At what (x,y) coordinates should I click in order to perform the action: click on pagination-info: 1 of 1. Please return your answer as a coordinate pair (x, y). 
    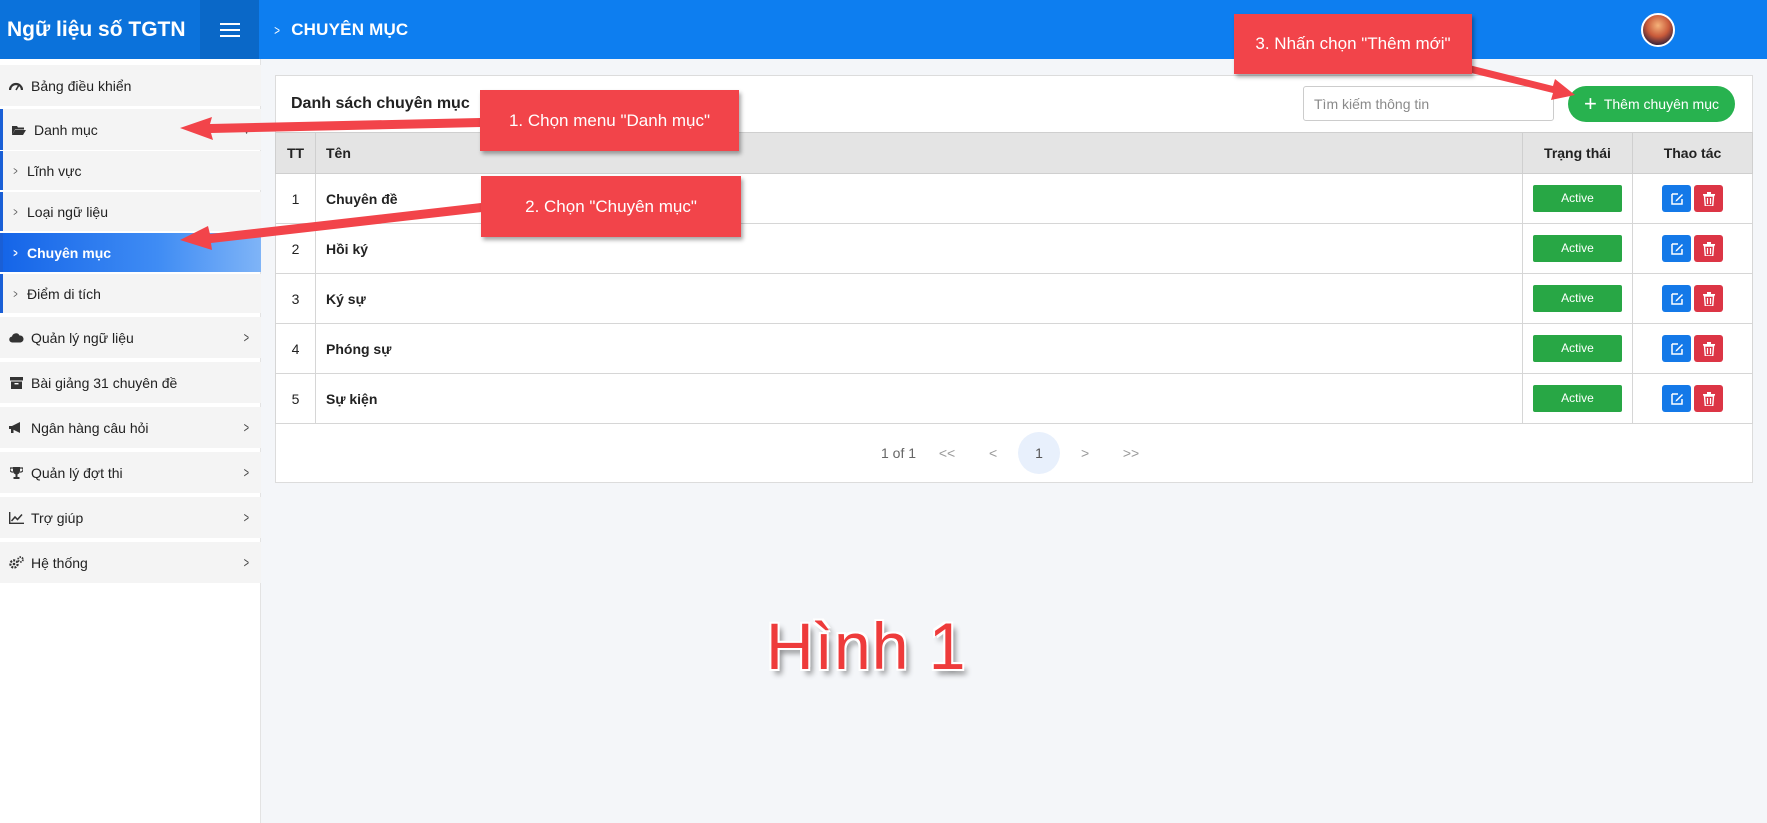
    Looking at the image, I should click on (899, 453).